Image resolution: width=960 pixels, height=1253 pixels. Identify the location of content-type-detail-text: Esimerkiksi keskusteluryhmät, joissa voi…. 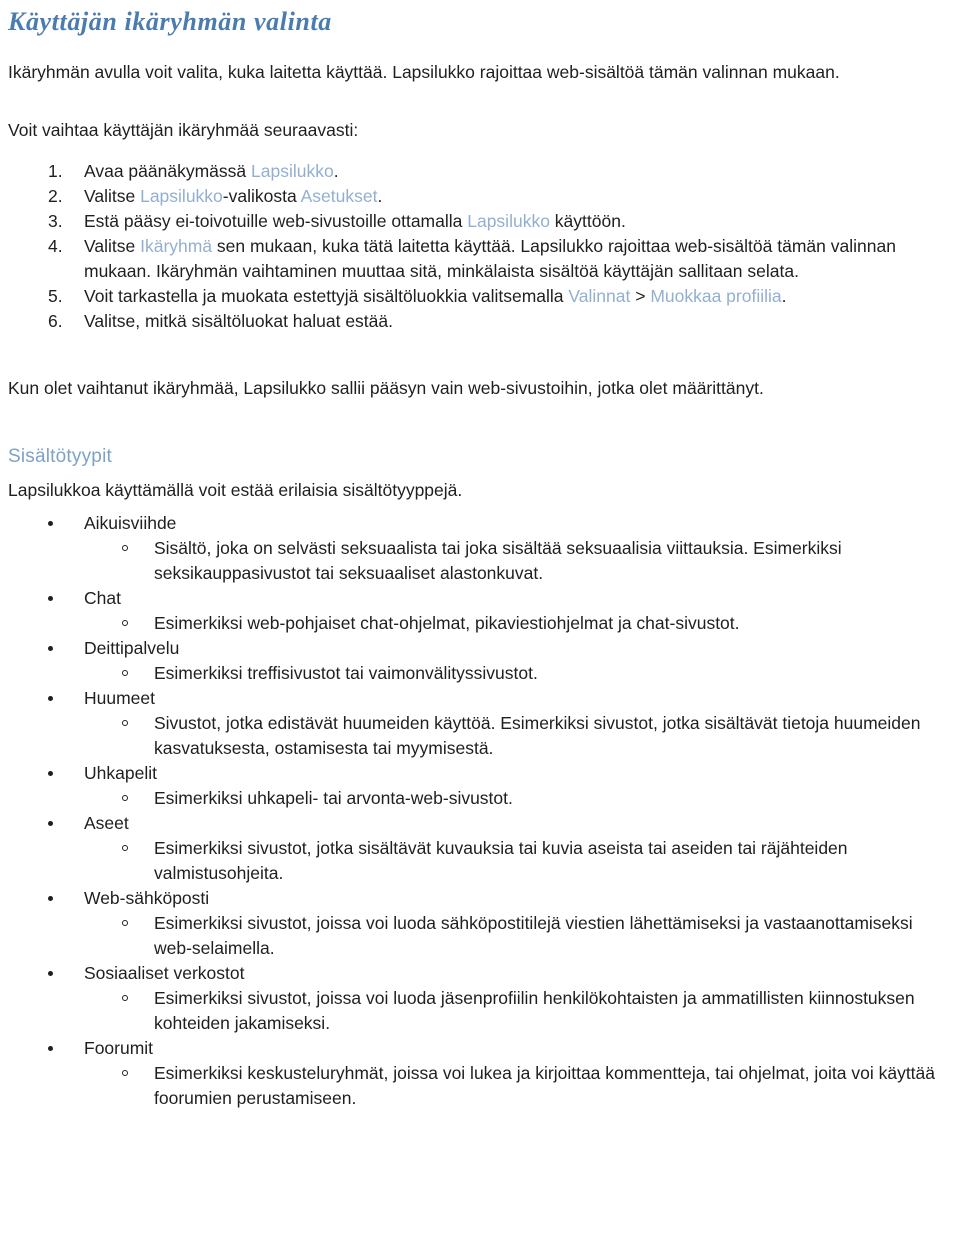
(545, 1085).